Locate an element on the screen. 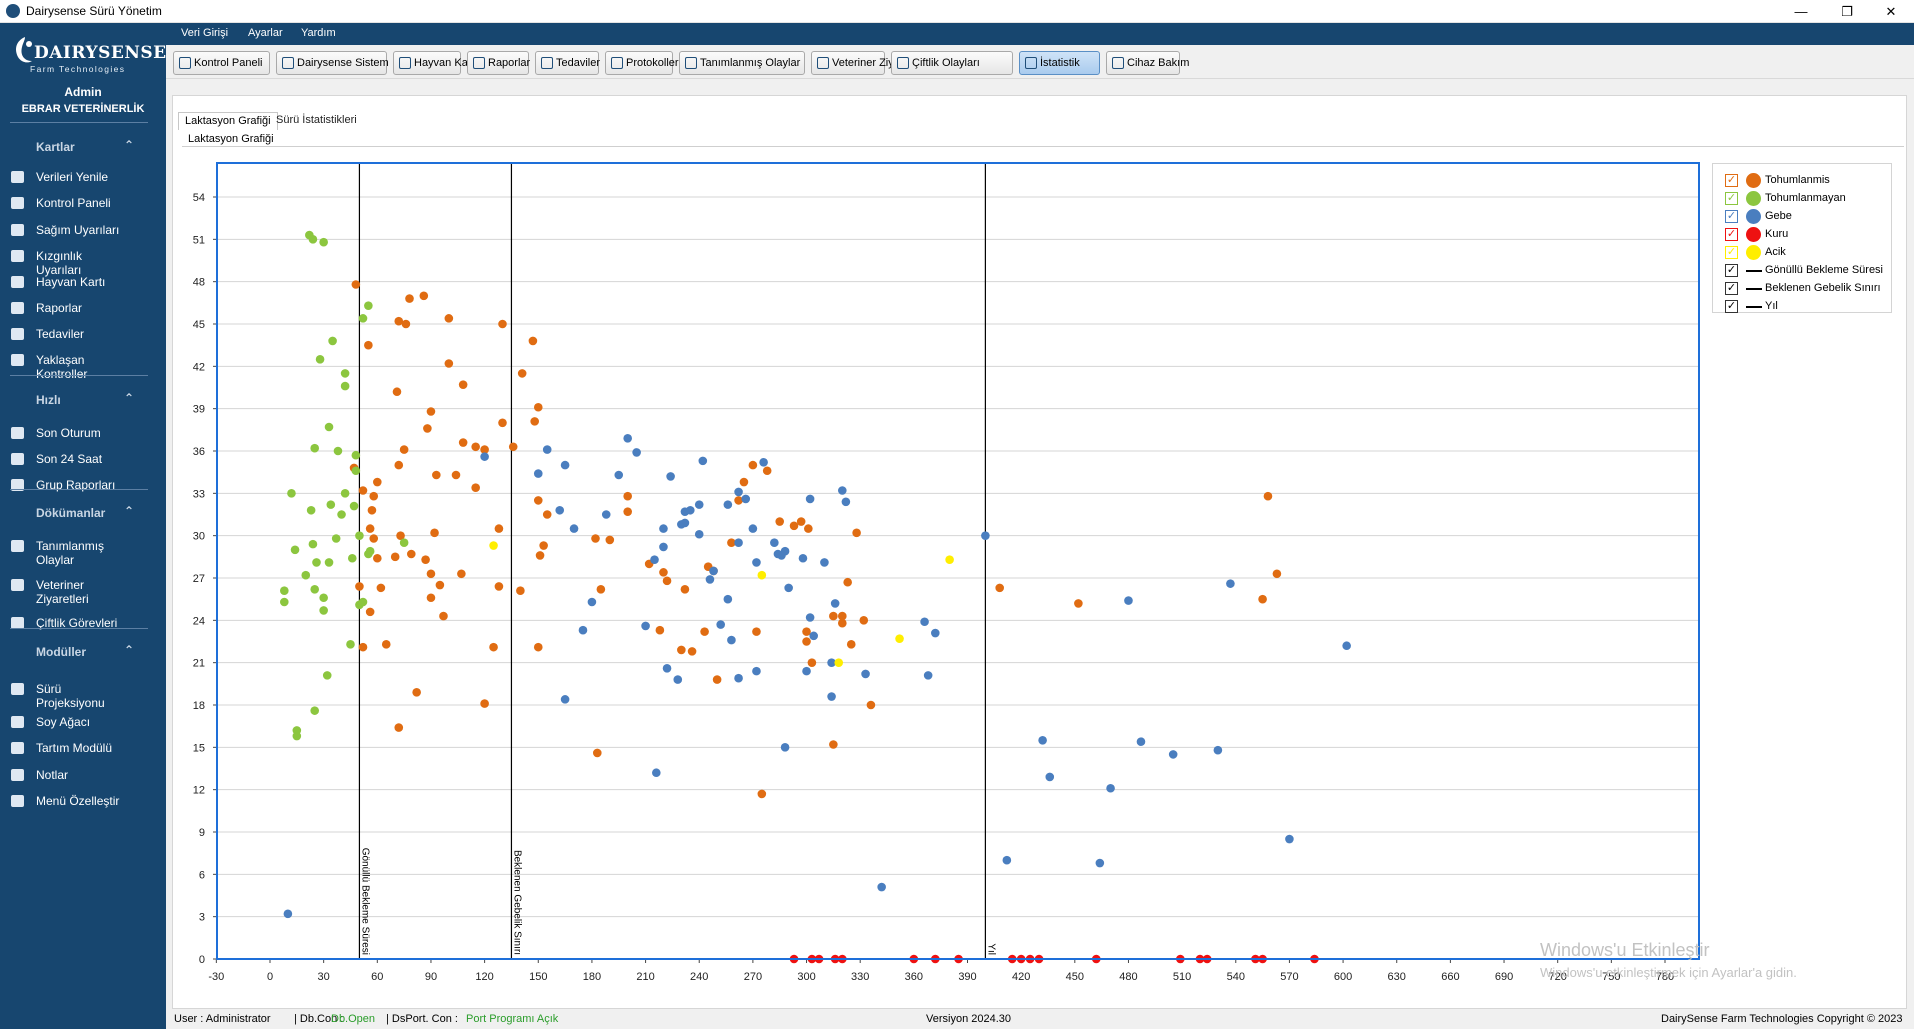  toolbar-hayvan-karti-button: Hayvan Kartı is located at coordinates (435, 63).